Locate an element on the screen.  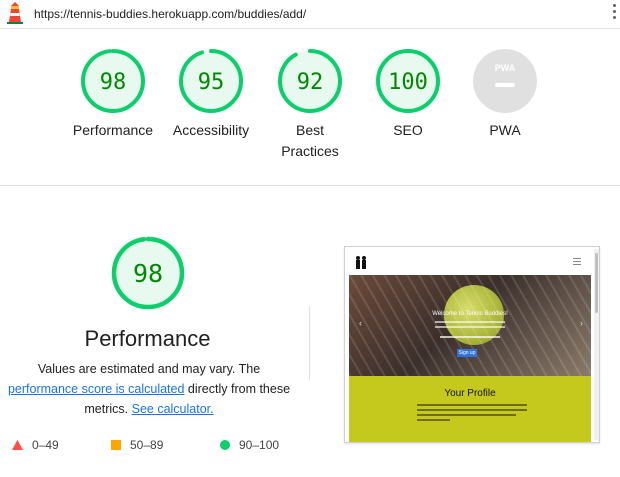
gauge-label: Best Practices is located at coordinates (310, 140).